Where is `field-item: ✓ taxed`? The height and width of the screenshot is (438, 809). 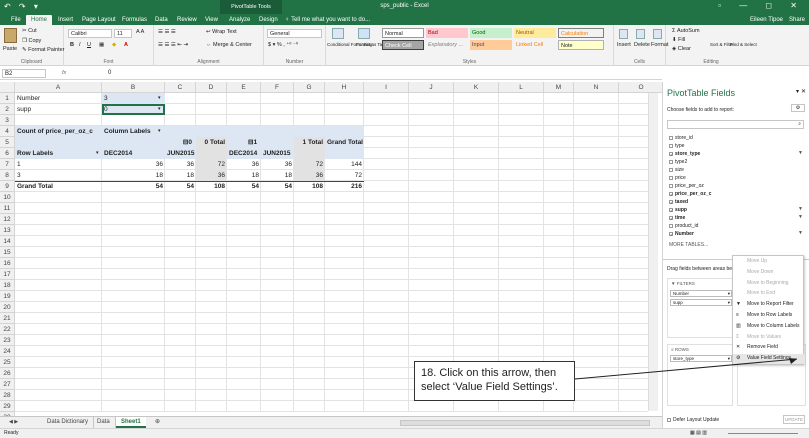 field-item: ✓ taxed is located at coordinates (678, 202).